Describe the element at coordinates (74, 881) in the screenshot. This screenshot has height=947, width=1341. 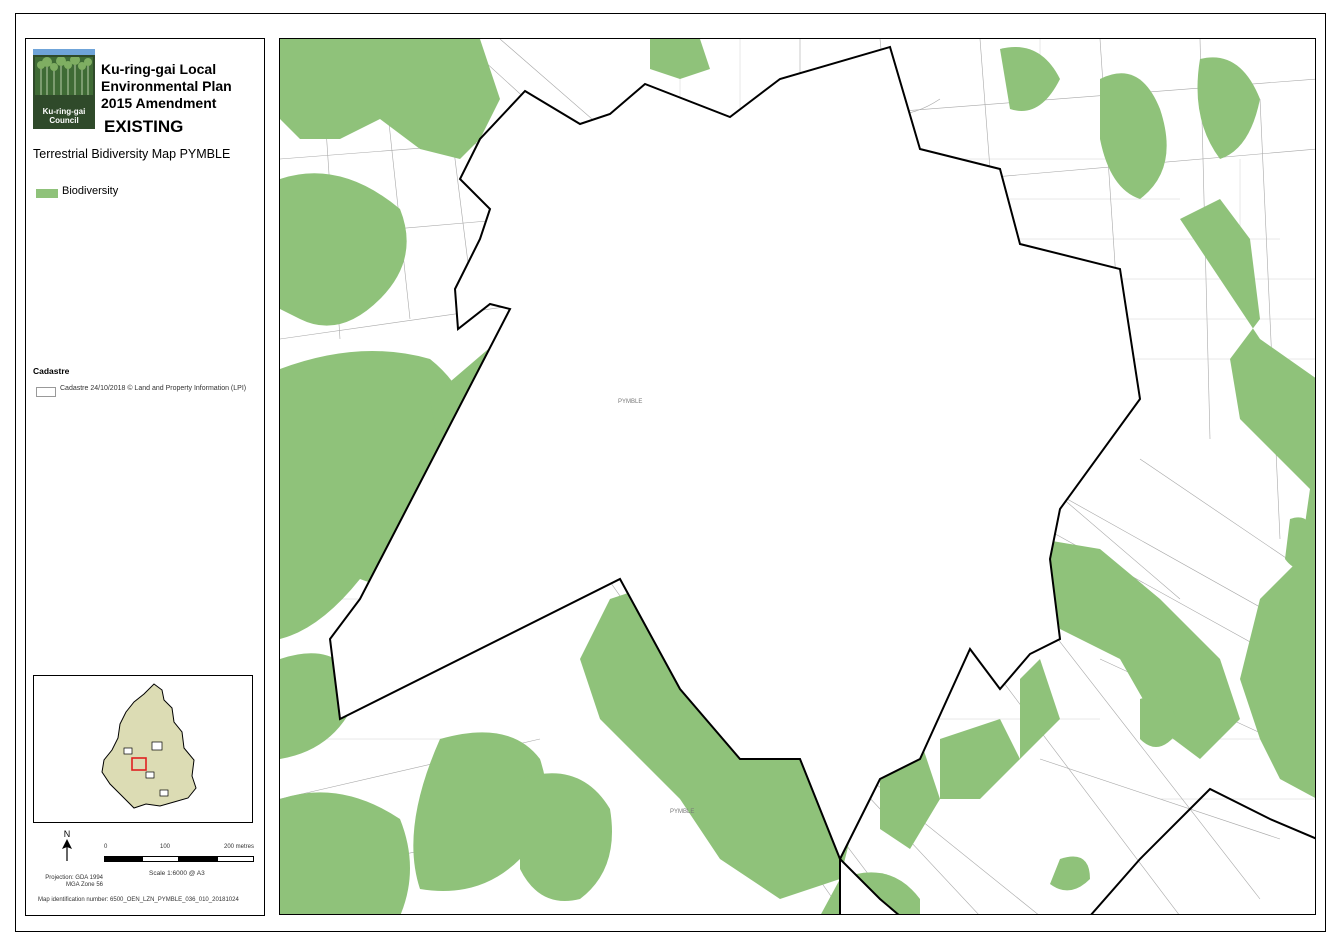
I see `projection-text: Projection: GDA 1994 MGA Zone 56` at that location.